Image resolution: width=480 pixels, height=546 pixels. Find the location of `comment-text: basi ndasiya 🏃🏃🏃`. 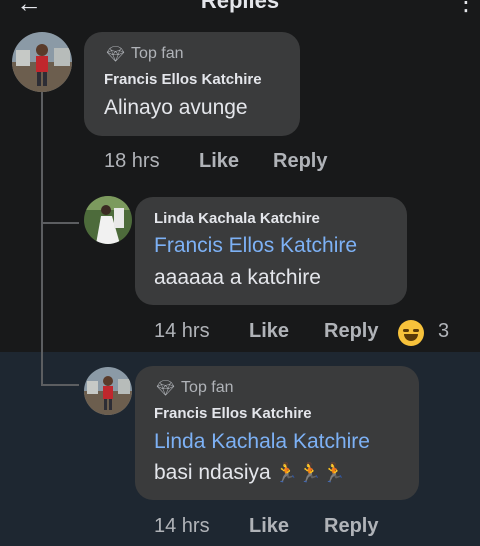

comment-text: basi ndasiya 🏃🏃🏃 is located at coordinates (250, 473).